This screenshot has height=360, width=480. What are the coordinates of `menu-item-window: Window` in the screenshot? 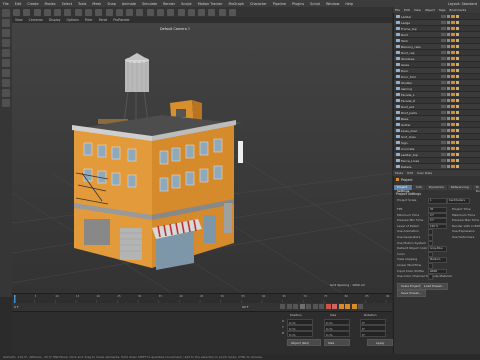 It's located at (332, 4).